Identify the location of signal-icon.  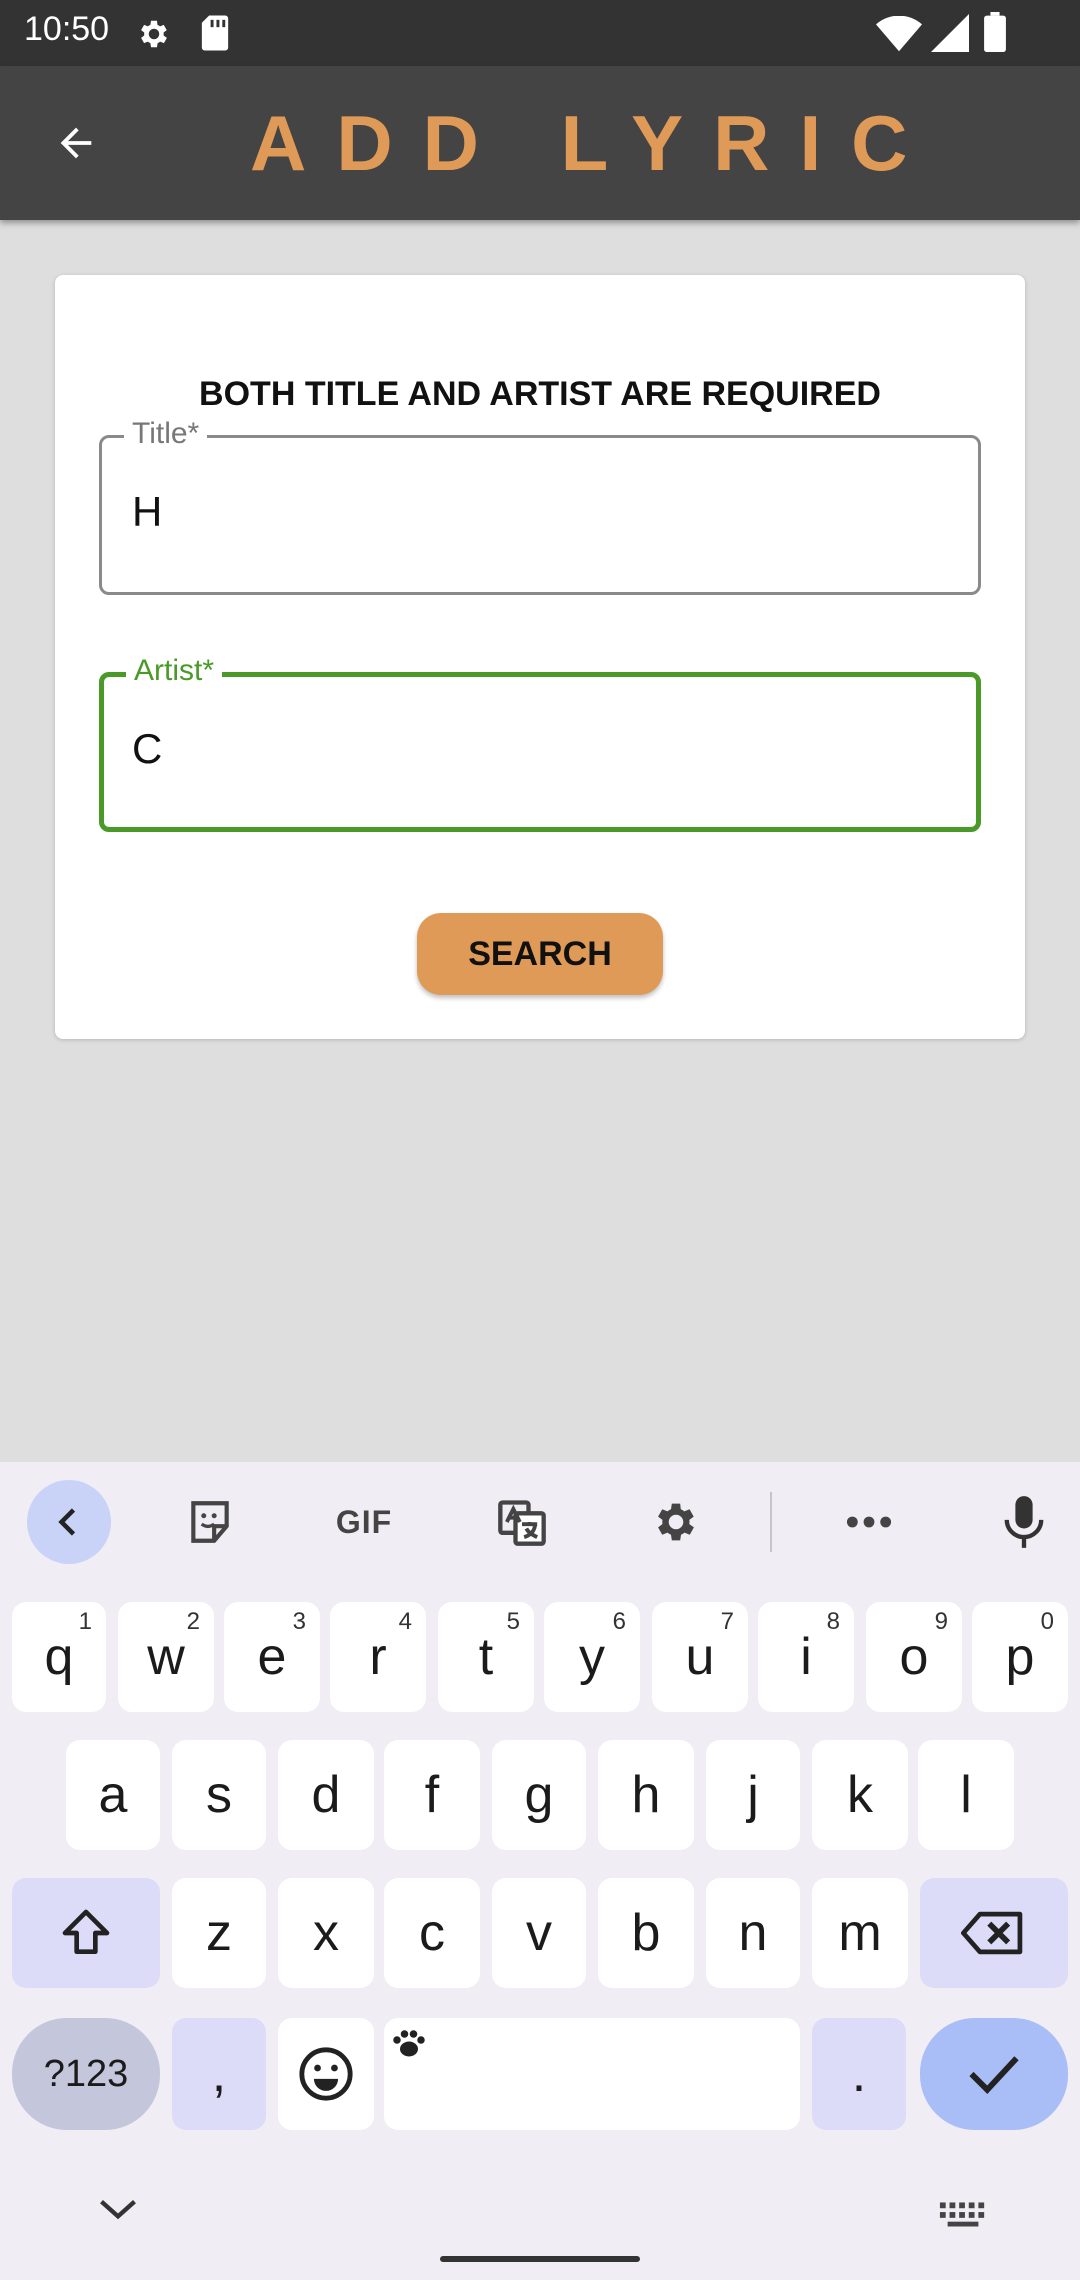
(950, 33).